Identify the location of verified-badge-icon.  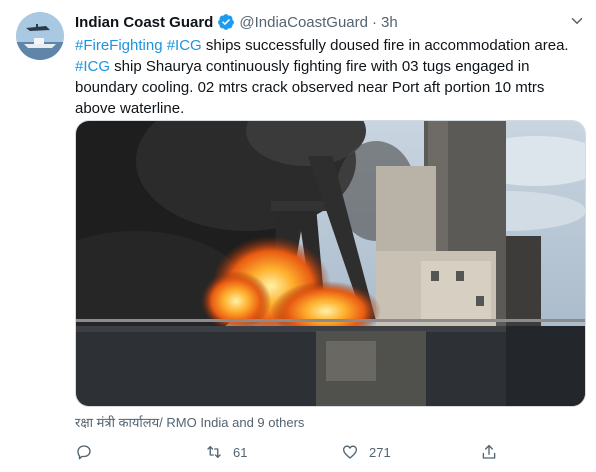
(226, 22).